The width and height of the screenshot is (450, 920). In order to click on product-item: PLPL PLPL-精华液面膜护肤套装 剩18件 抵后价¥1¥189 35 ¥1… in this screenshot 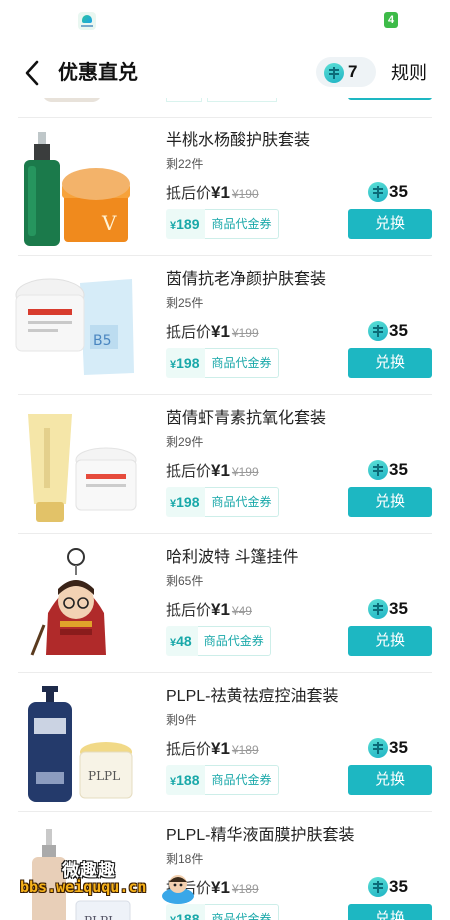, I will do `click(225, 866)`.